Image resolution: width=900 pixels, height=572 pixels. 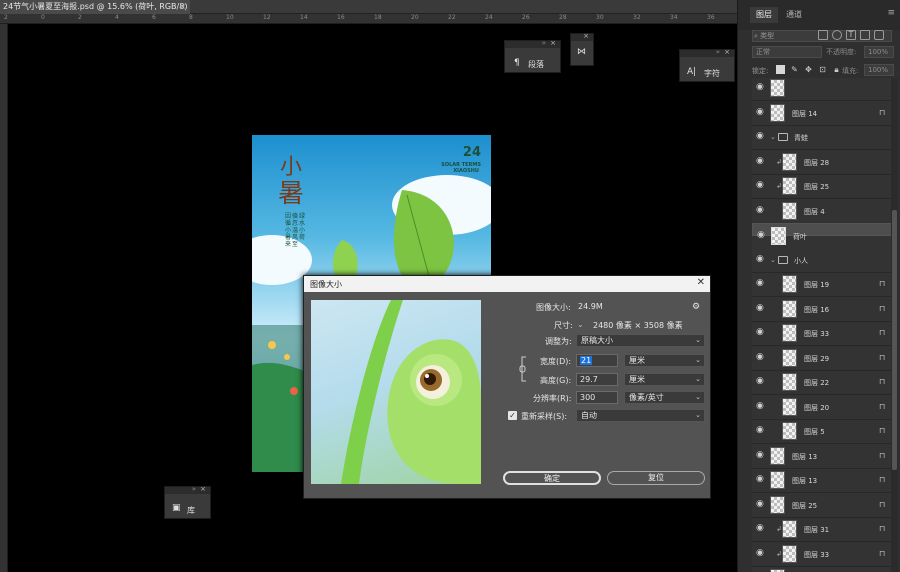 I want to click on dialog-titlebar: 图像大小 ✕, so click(x=507, y=284).